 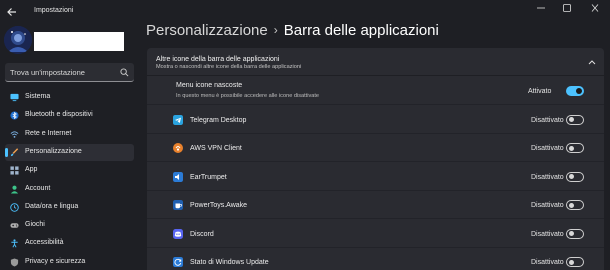 I want to click on search-box: Trova un'impostazione, so click(x=69, y=72).